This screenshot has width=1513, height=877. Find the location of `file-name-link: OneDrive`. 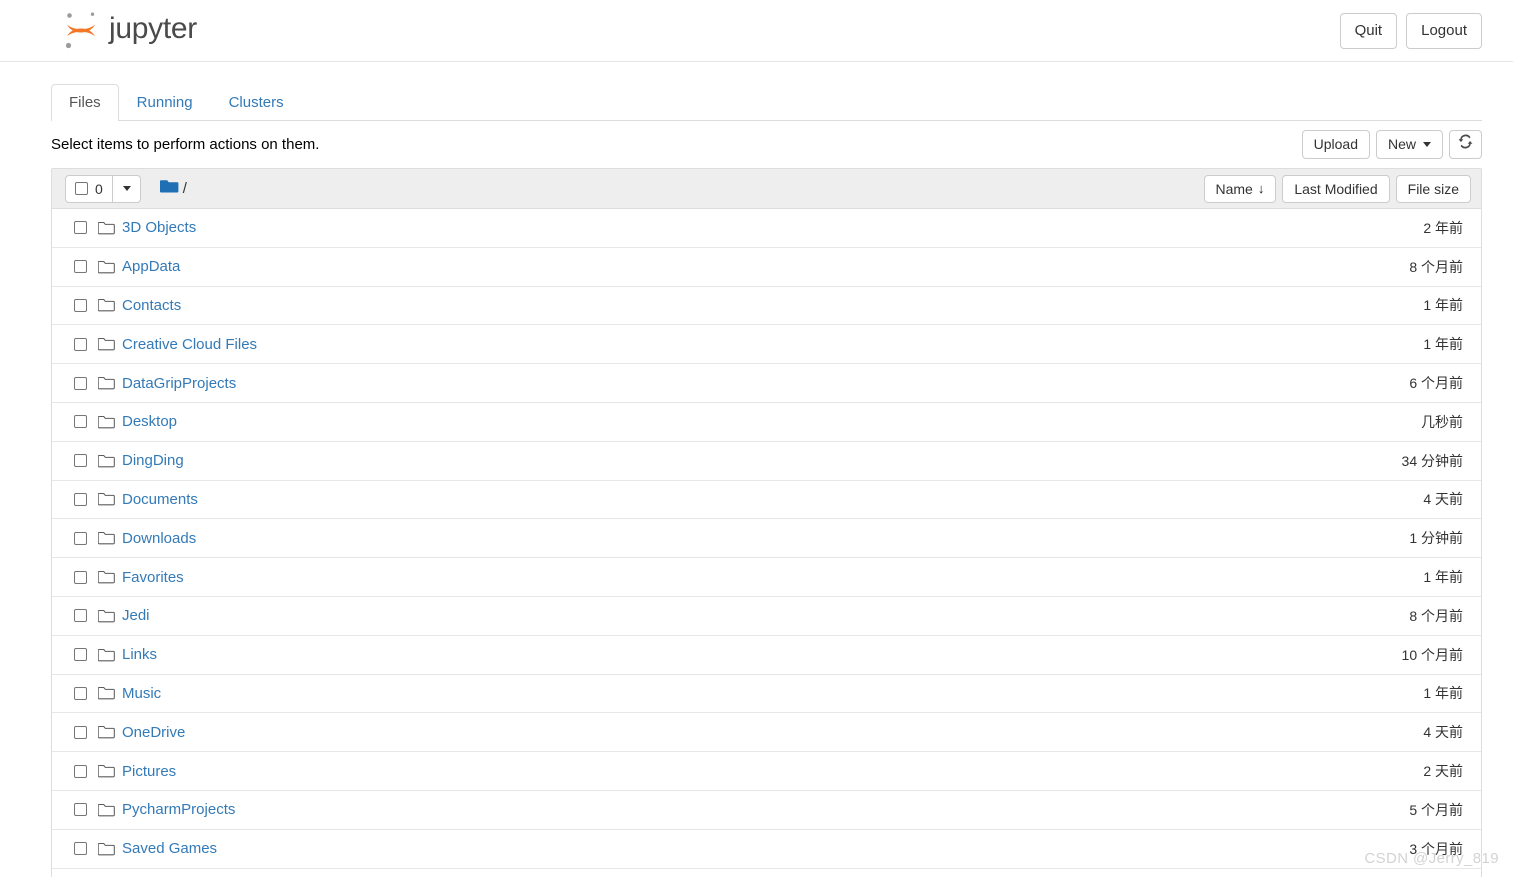

file-name-link: OneDrive is located at coordinates (153, 732).